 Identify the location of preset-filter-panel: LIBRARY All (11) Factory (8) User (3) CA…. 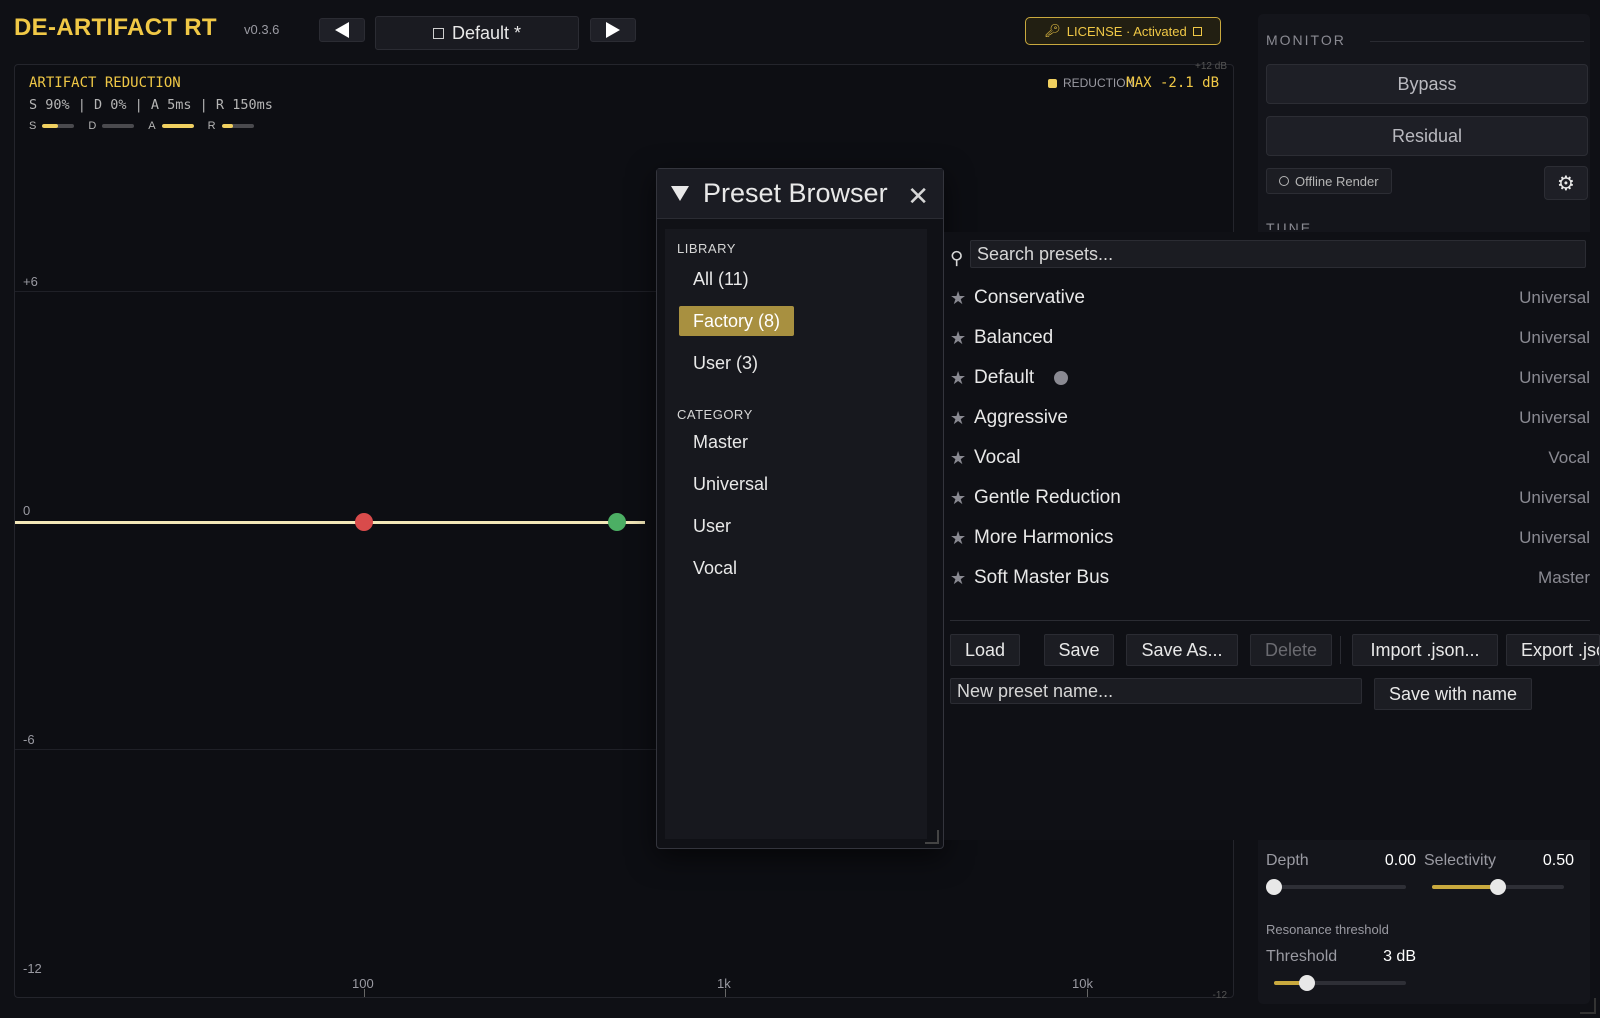
(796, 534).